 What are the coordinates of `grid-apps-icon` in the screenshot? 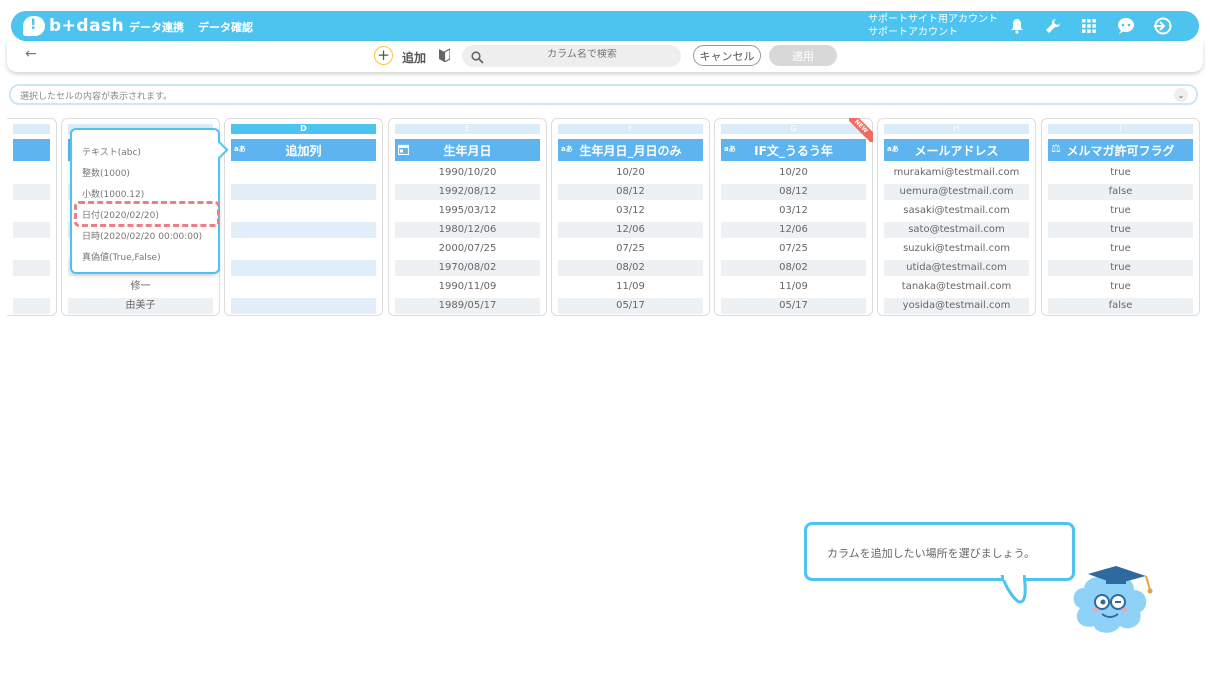 It's located at (1089, 26).